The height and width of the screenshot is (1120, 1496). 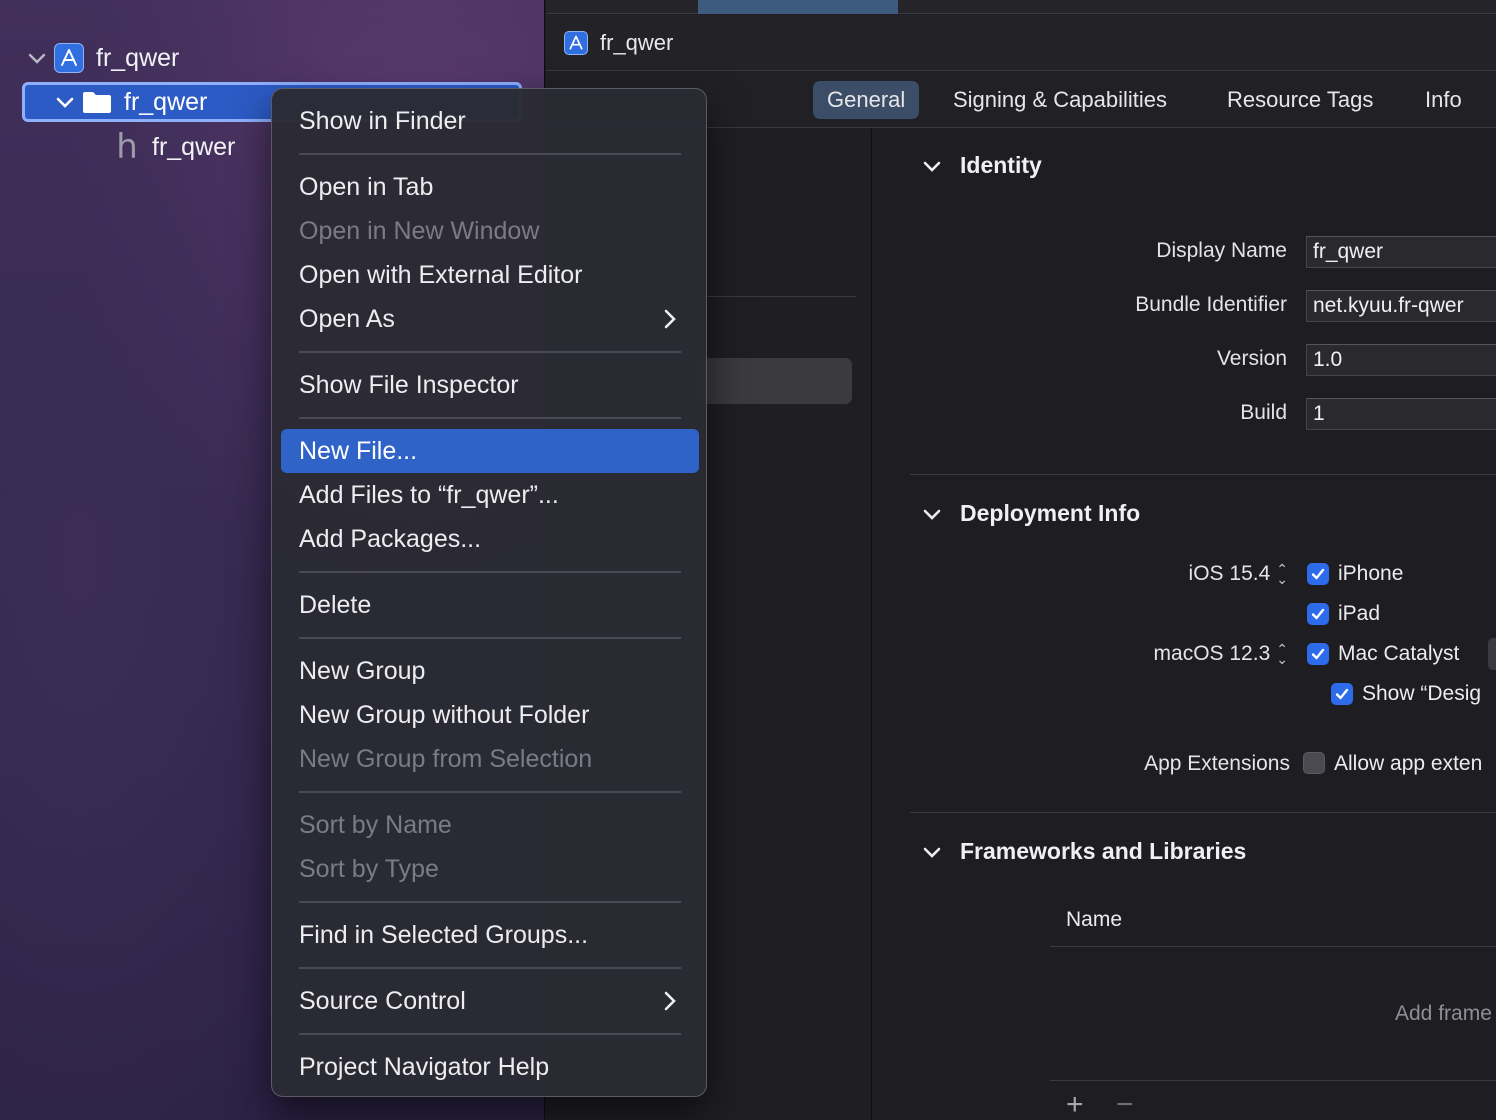 What do you see at coordinates (1399, 653) in the screenshot?
I see `mac-catalyst-label: Mac Catalyst` at bounding box center [1399, 653].